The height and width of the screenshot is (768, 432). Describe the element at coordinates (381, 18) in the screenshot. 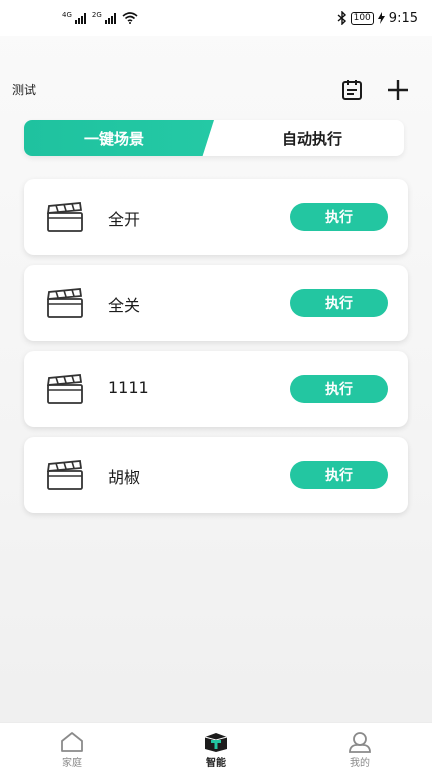

I see `charging-icon` at that location.